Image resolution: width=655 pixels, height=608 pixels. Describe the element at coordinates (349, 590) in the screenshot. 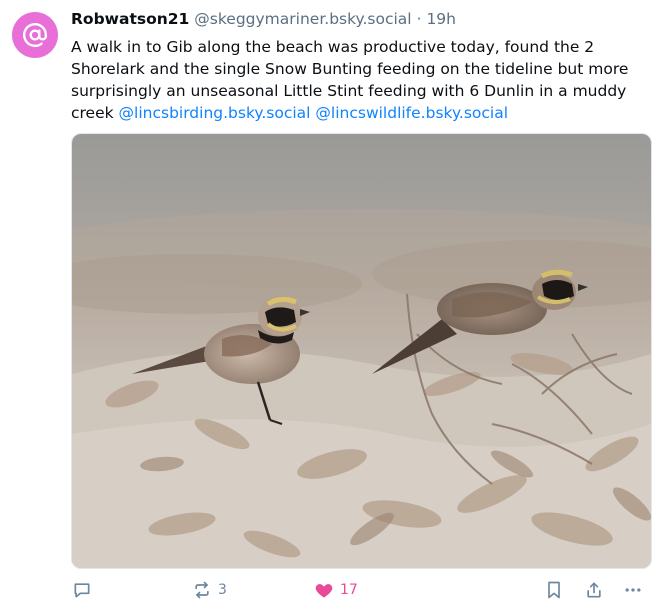

I see `like-count: 17` at that location.